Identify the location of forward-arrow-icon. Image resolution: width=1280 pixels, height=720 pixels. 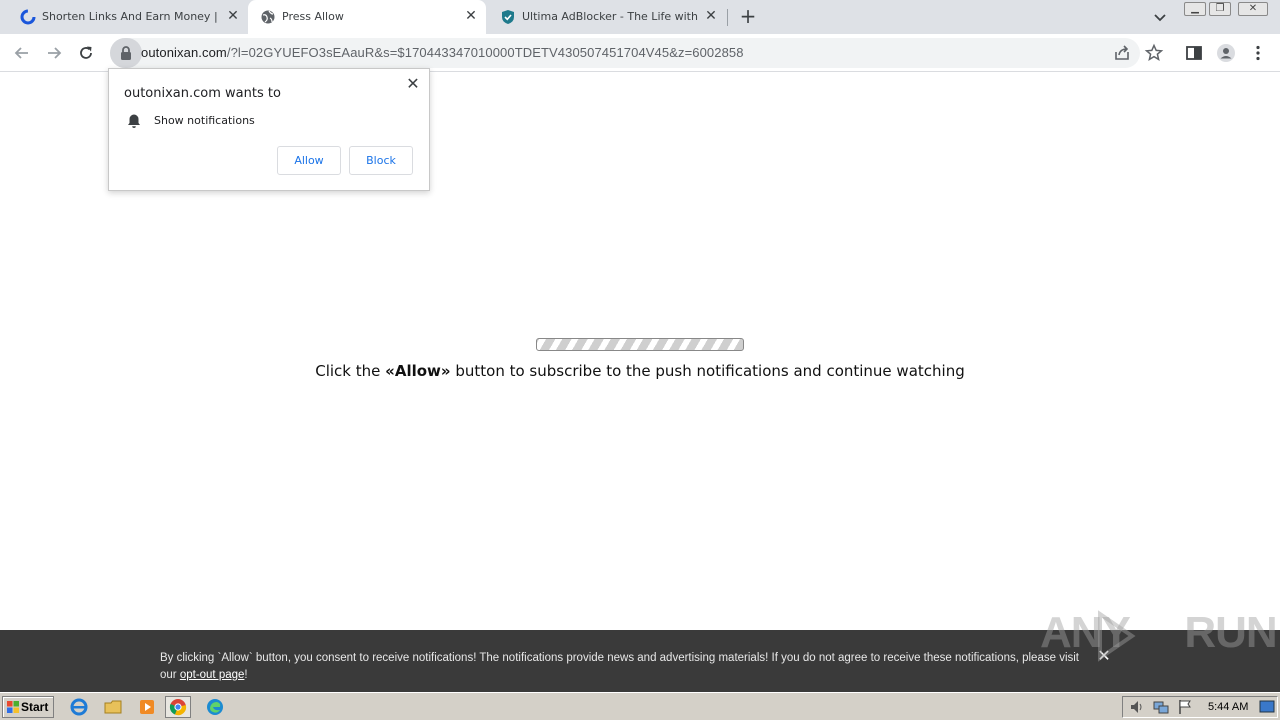
(54, 53).